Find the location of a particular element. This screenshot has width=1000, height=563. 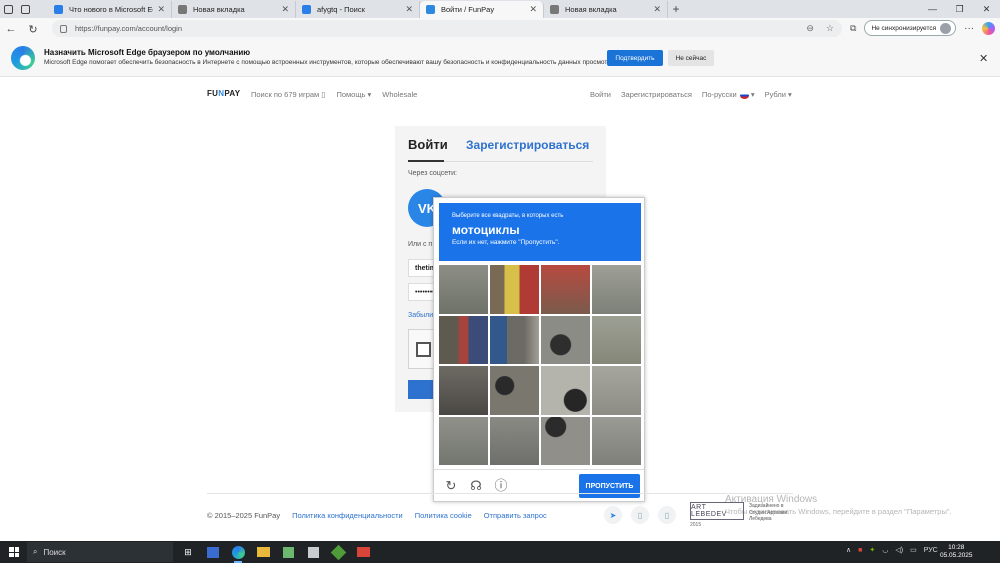

reload-icon: ↻ is located at coordinates (451, 486).